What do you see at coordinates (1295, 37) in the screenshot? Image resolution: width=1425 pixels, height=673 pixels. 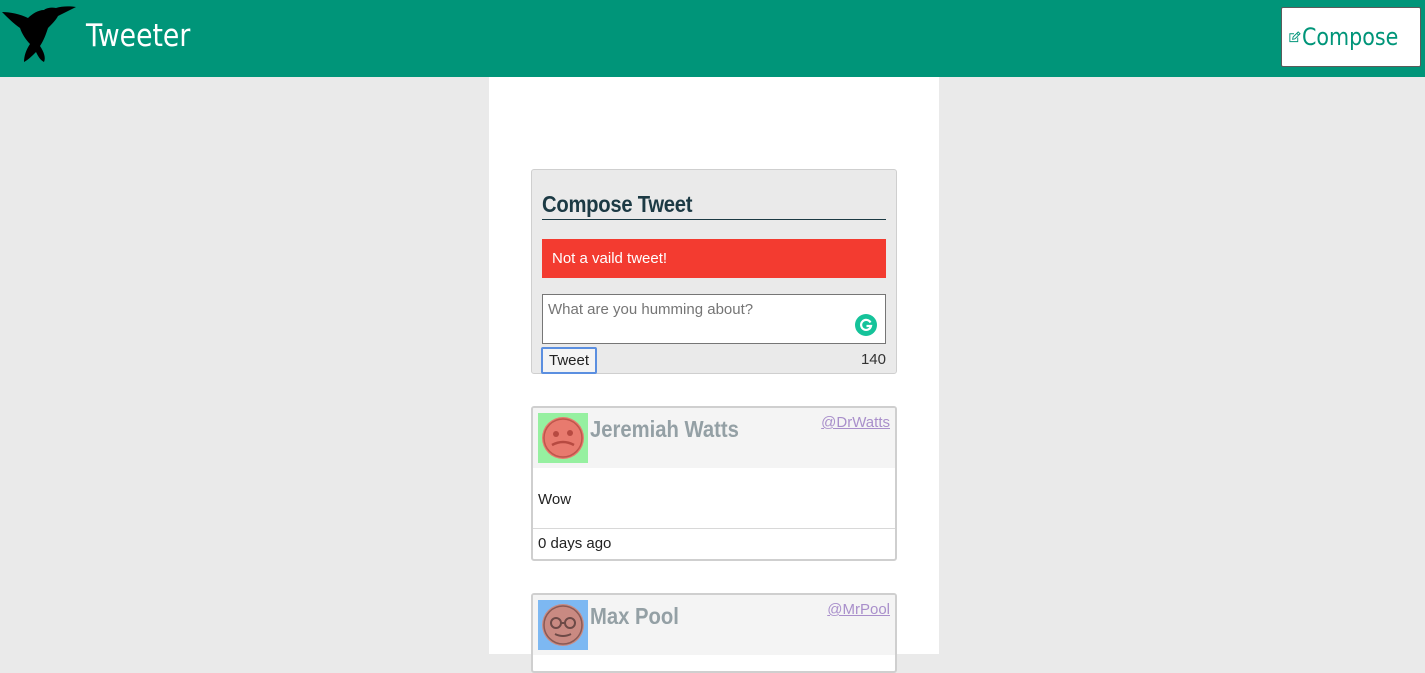 I see `edit-icon` at bounding box center [1295, 37].